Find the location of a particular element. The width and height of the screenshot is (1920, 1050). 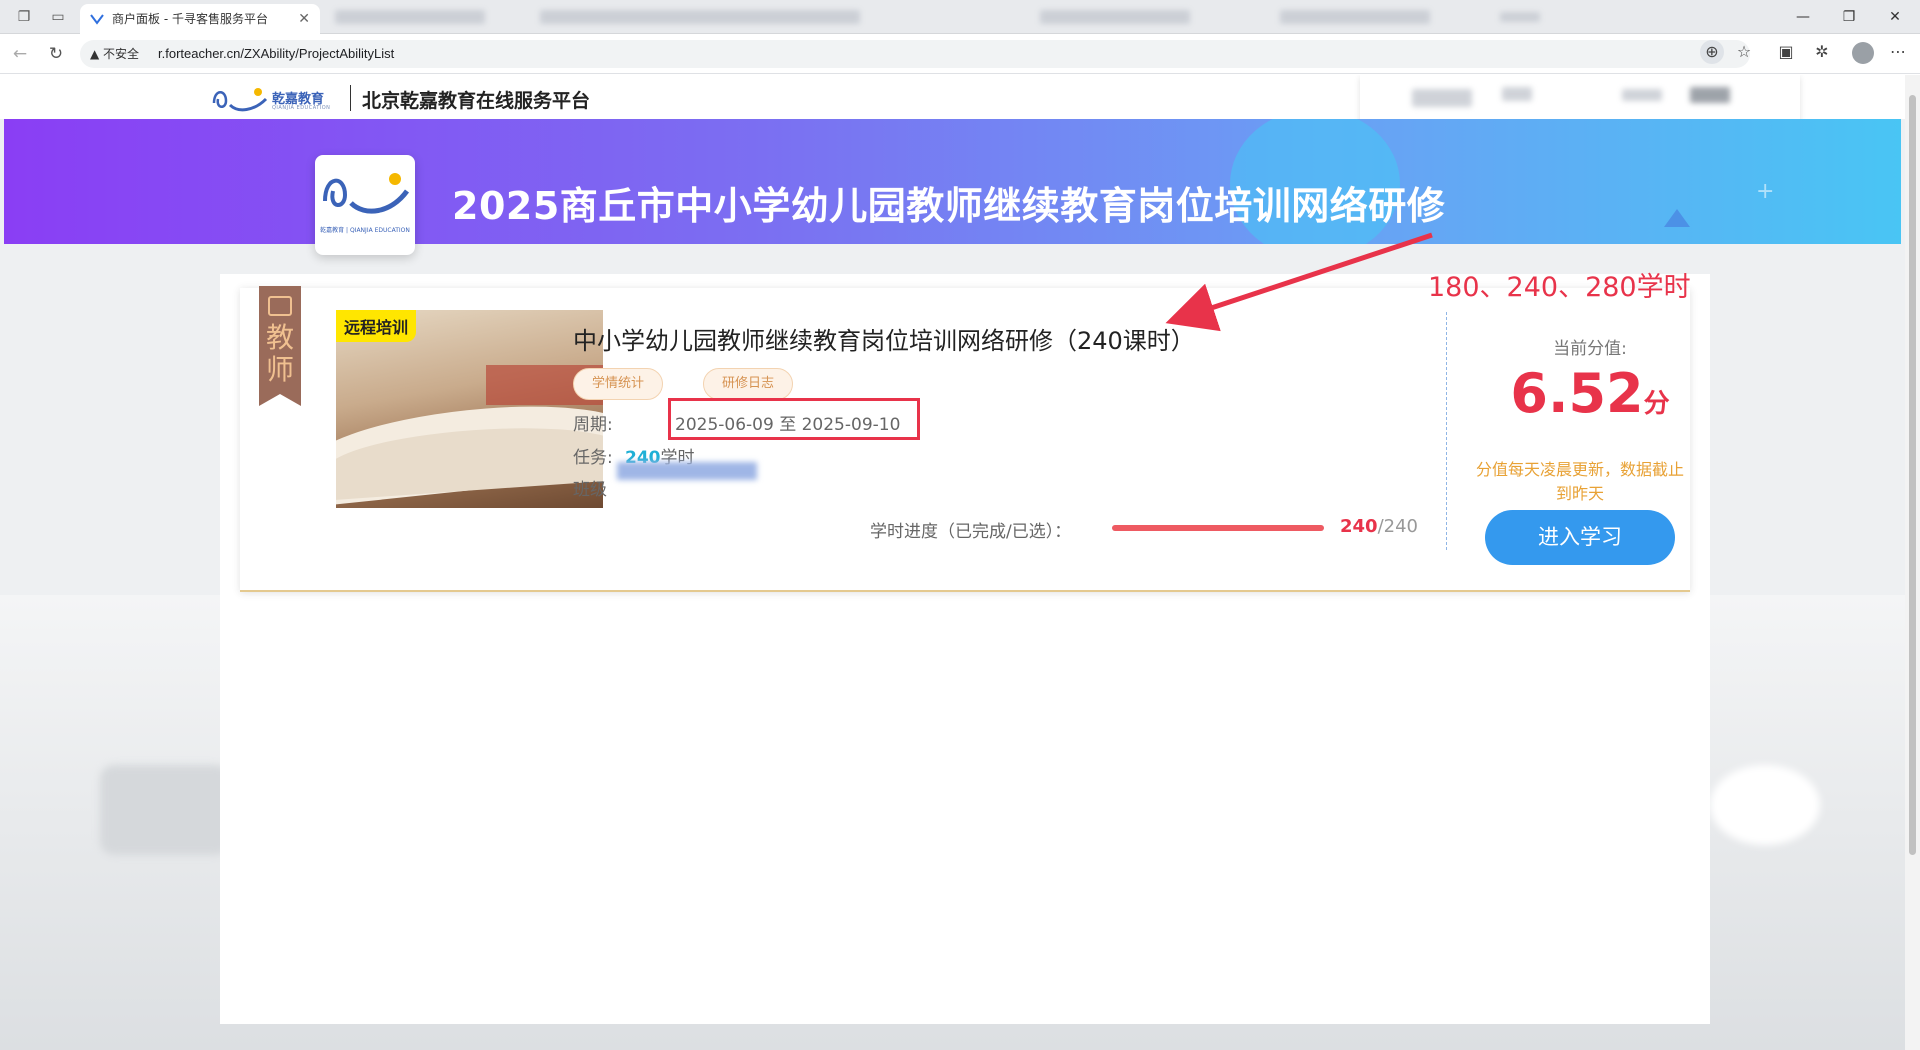

collections-icon: ▣ is located at coordinates (1786, 52).